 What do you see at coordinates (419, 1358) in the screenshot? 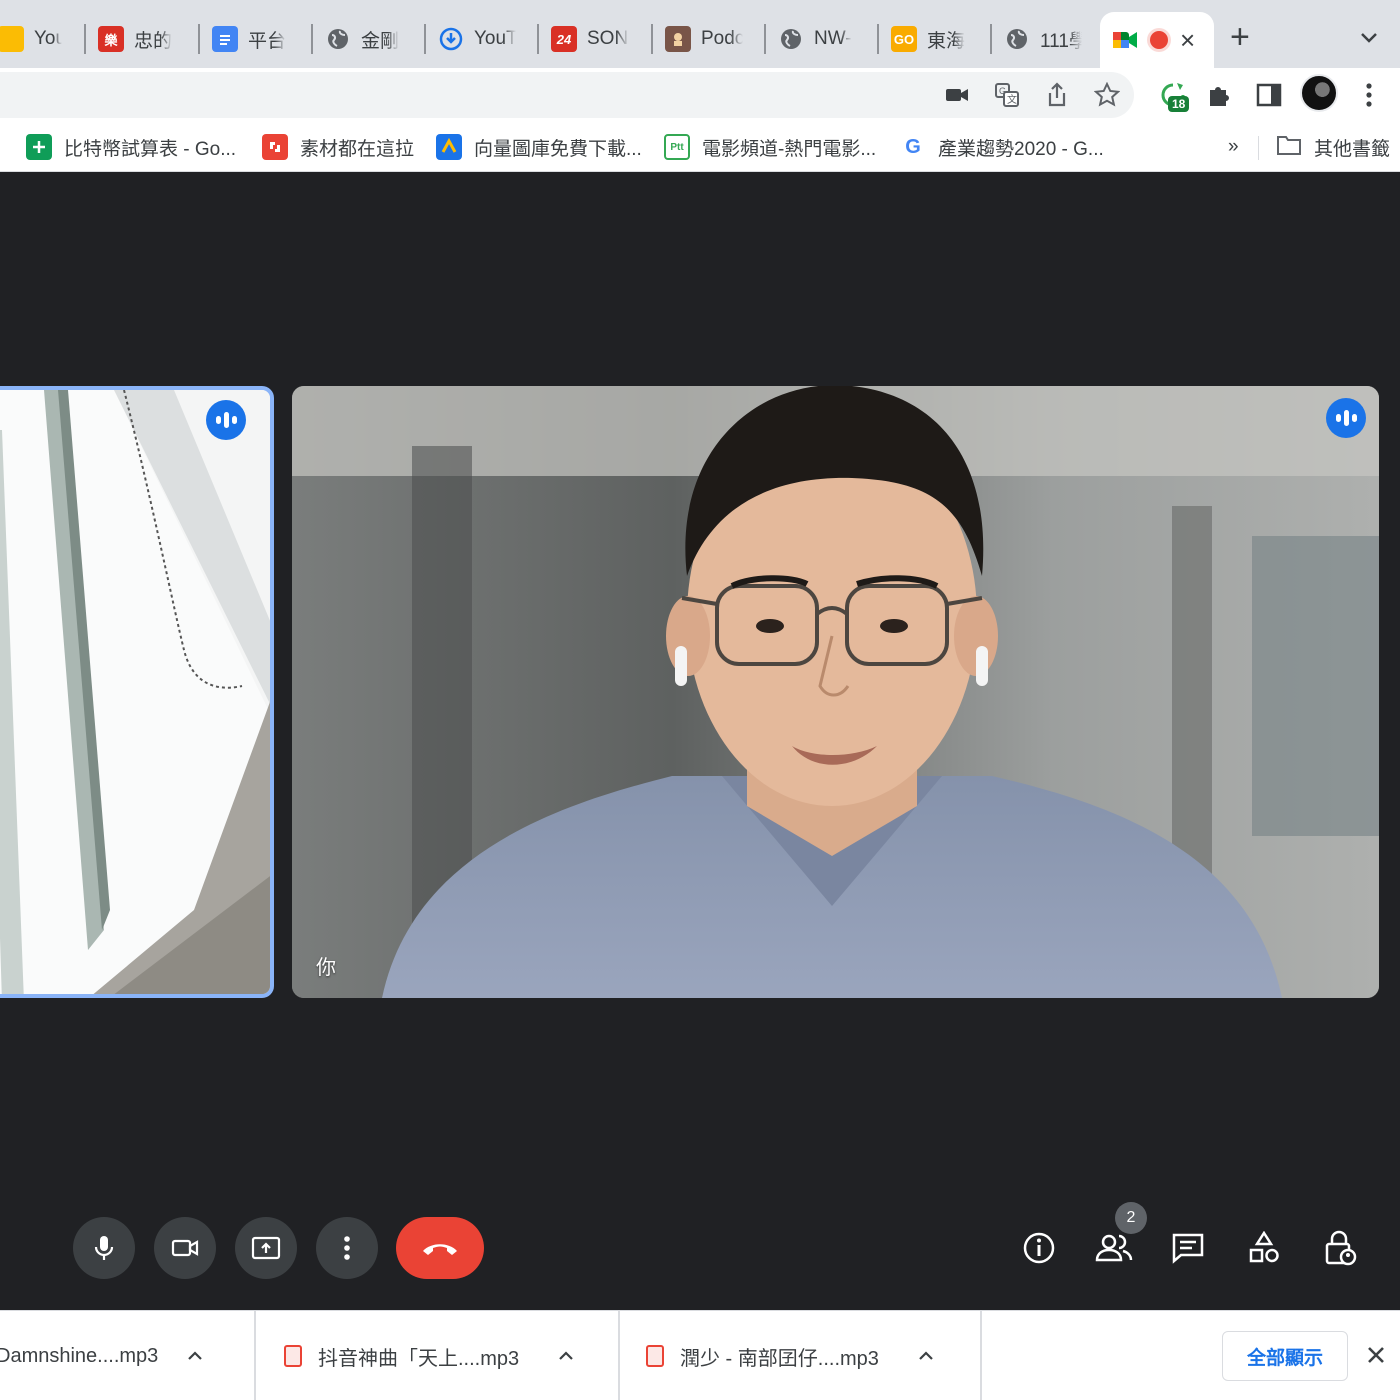
I see `download-filename: 抖音神曲「天上....mp3` at bounding box center [419, 1358].